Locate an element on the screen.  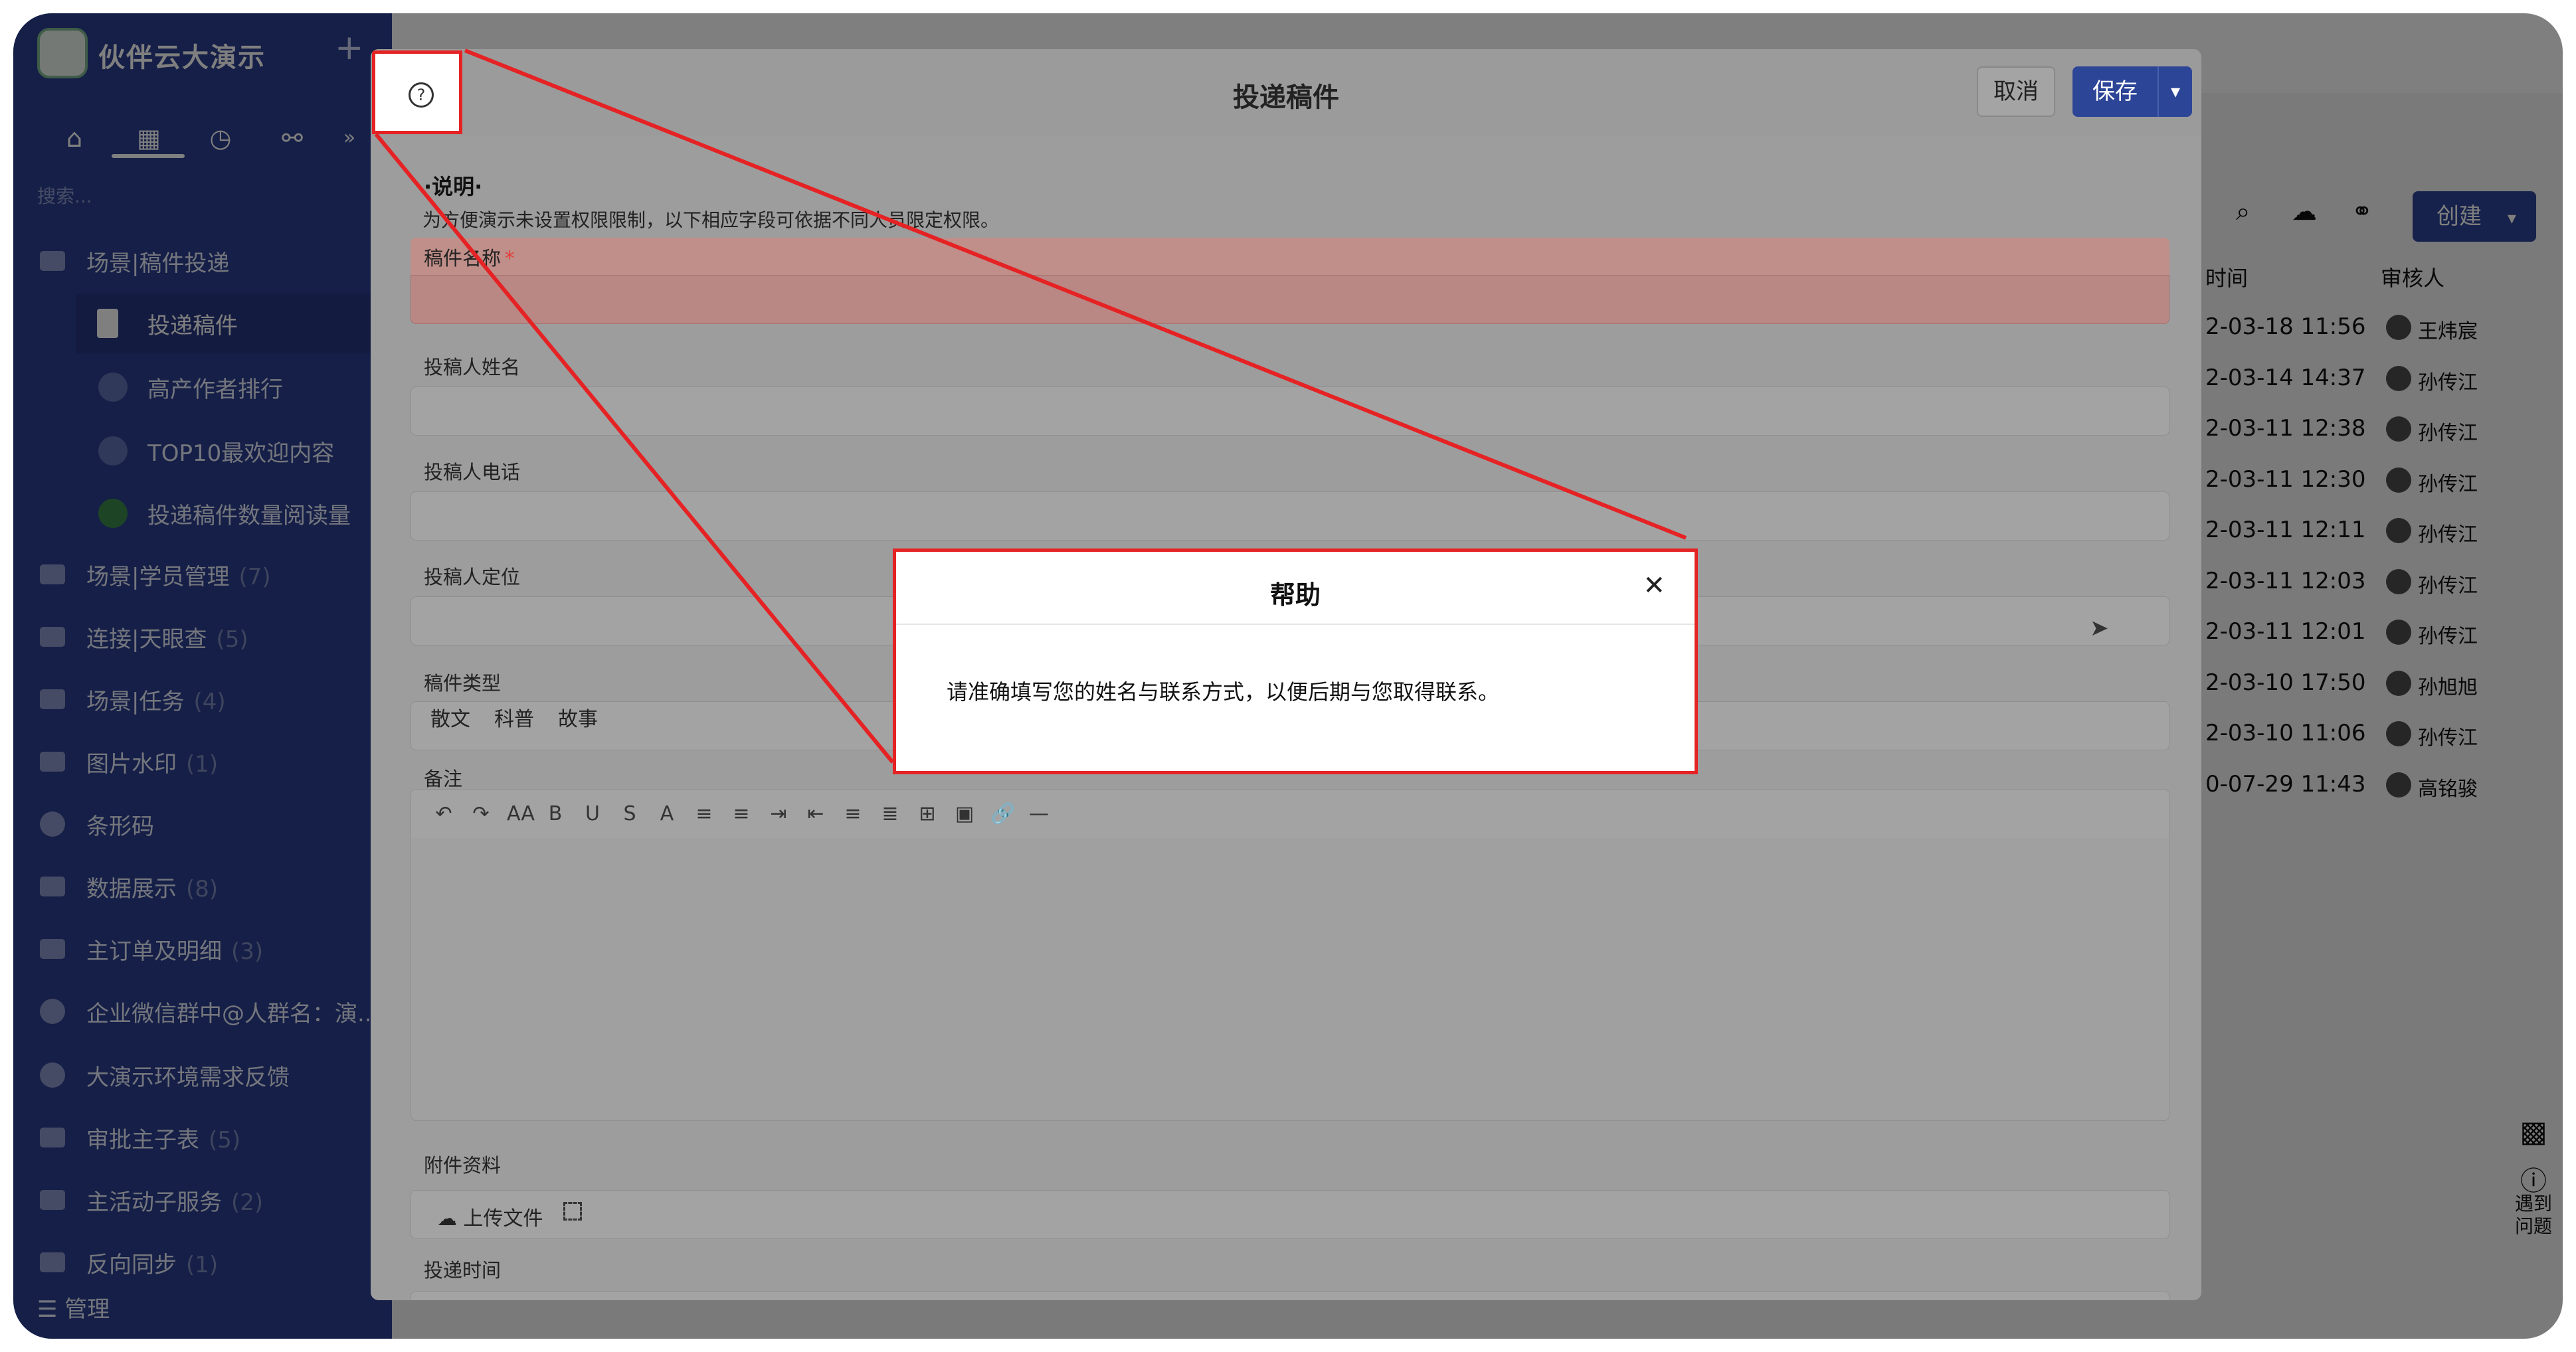
help-dialog-header: 帮助 ✕ is located at coordinates (1295, 588).